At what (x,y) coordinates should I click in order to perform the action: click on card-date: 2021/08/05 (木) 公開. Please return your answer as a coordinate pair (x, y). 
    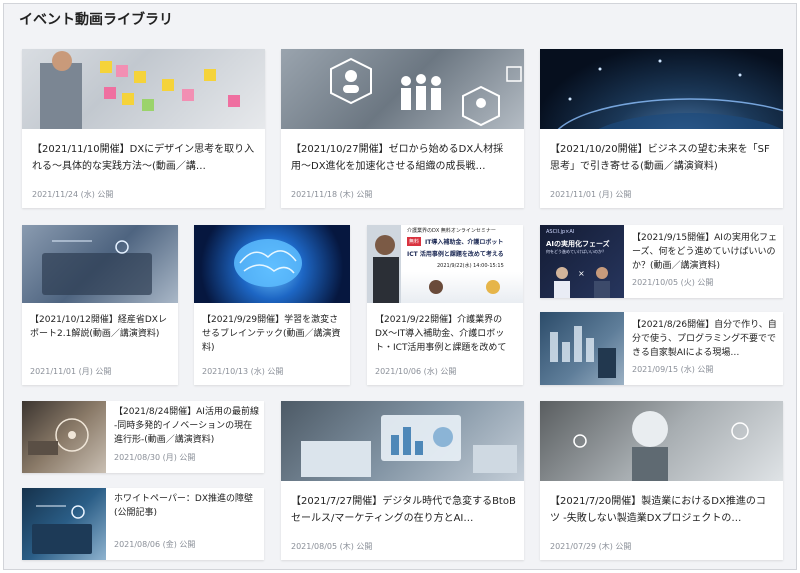
    Looking at the image, I should click on (332, 546).